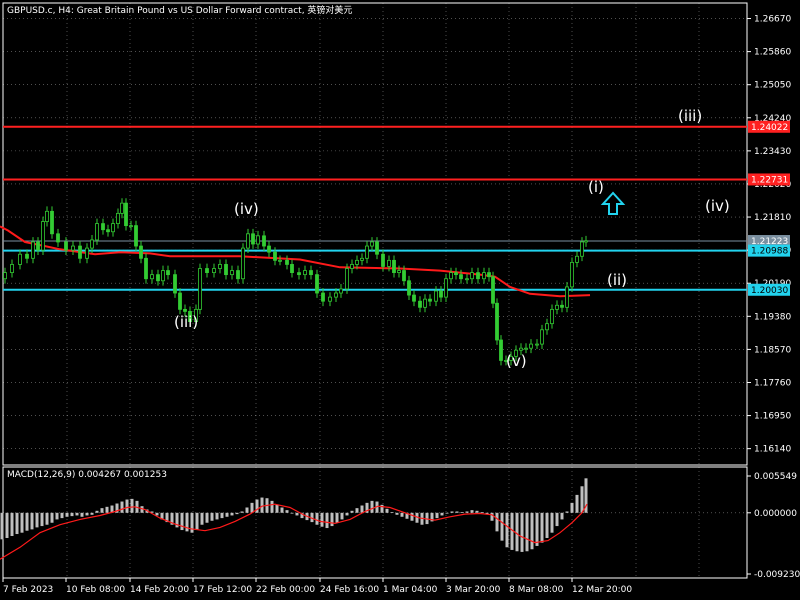 This screenshot has width=800, height=600. I want to click on time-axis-label: 7 Feb 2023, so click(28, 590).